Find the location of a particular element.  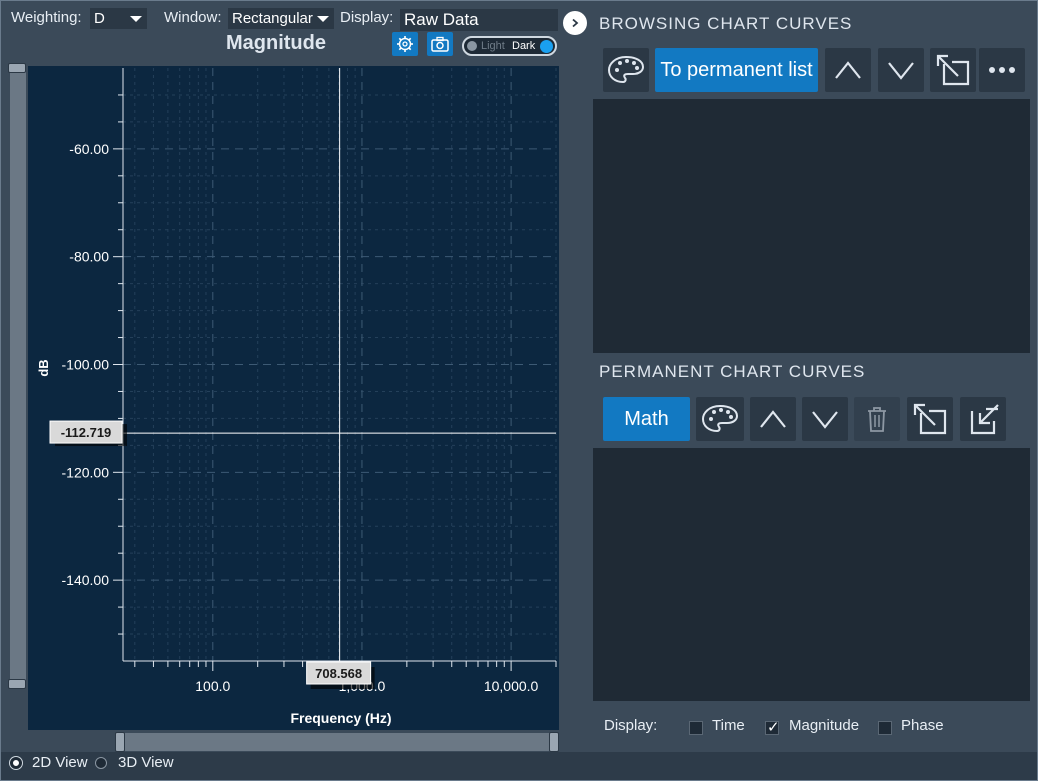

permanent-color-button is located at coordinates (720, 419).